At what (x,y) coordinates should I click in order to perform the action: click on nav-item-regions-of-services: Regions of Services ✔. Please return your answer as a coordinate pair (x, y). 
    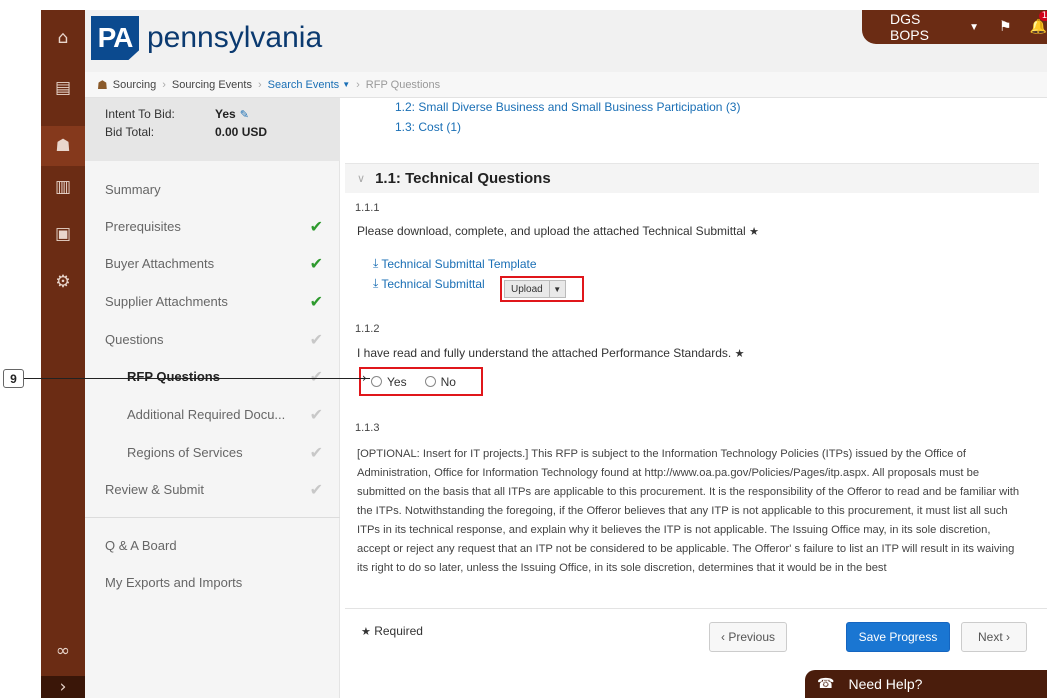
    Looking at the image, I should click on (226, 452).